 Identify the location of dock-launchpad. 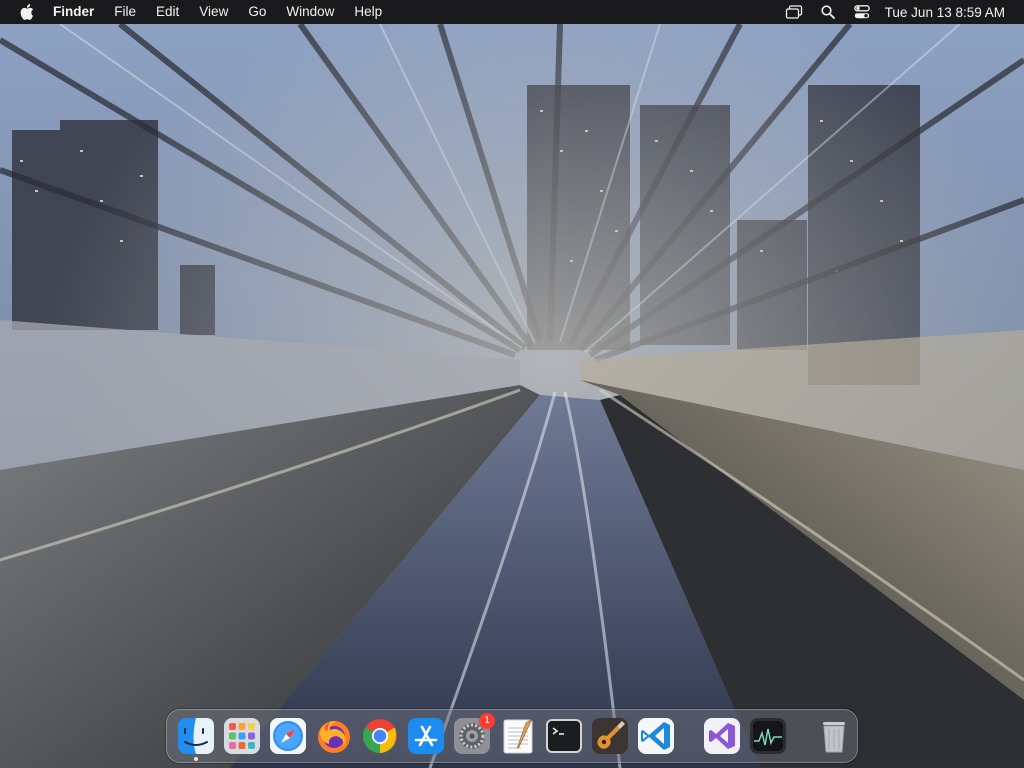
(242, 736).